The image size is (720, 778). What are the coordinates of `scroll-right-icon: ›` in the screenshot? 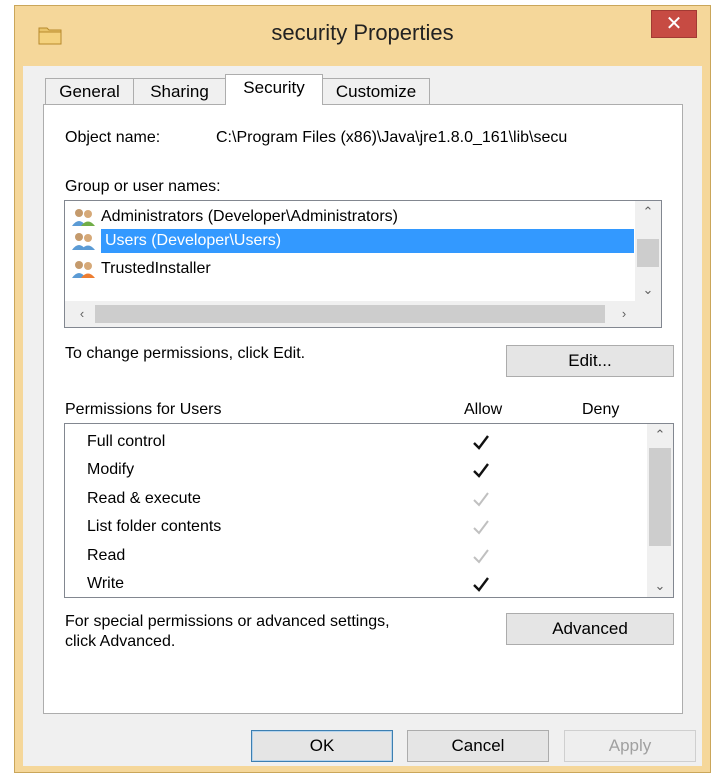 It's located at (624, 314).